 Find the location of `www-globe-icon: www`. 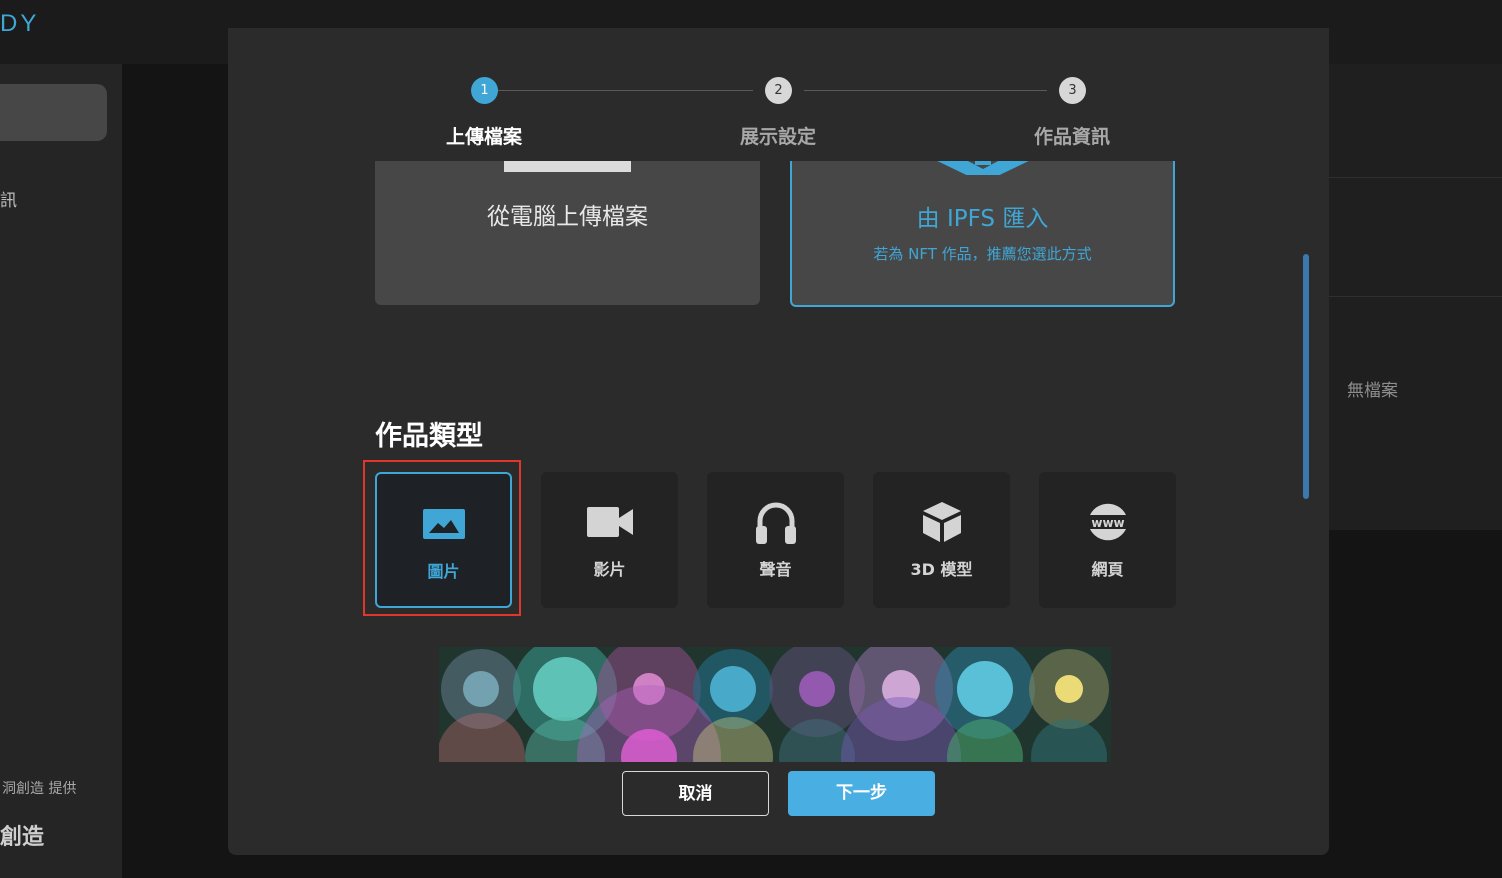

www-globe-icon: www is located at coordinates (1107, 522).